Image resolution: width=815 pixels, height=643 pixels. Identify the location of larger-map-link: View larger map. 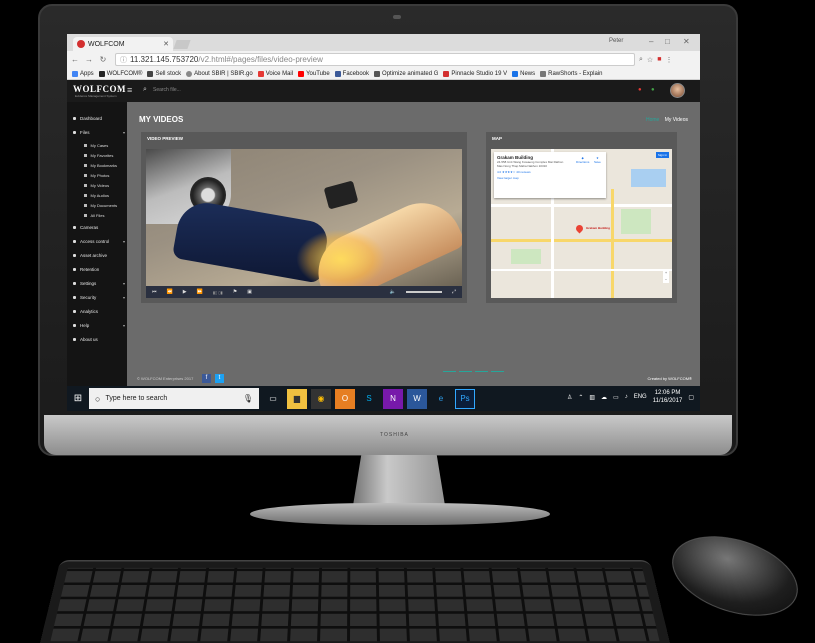
(550, 178).